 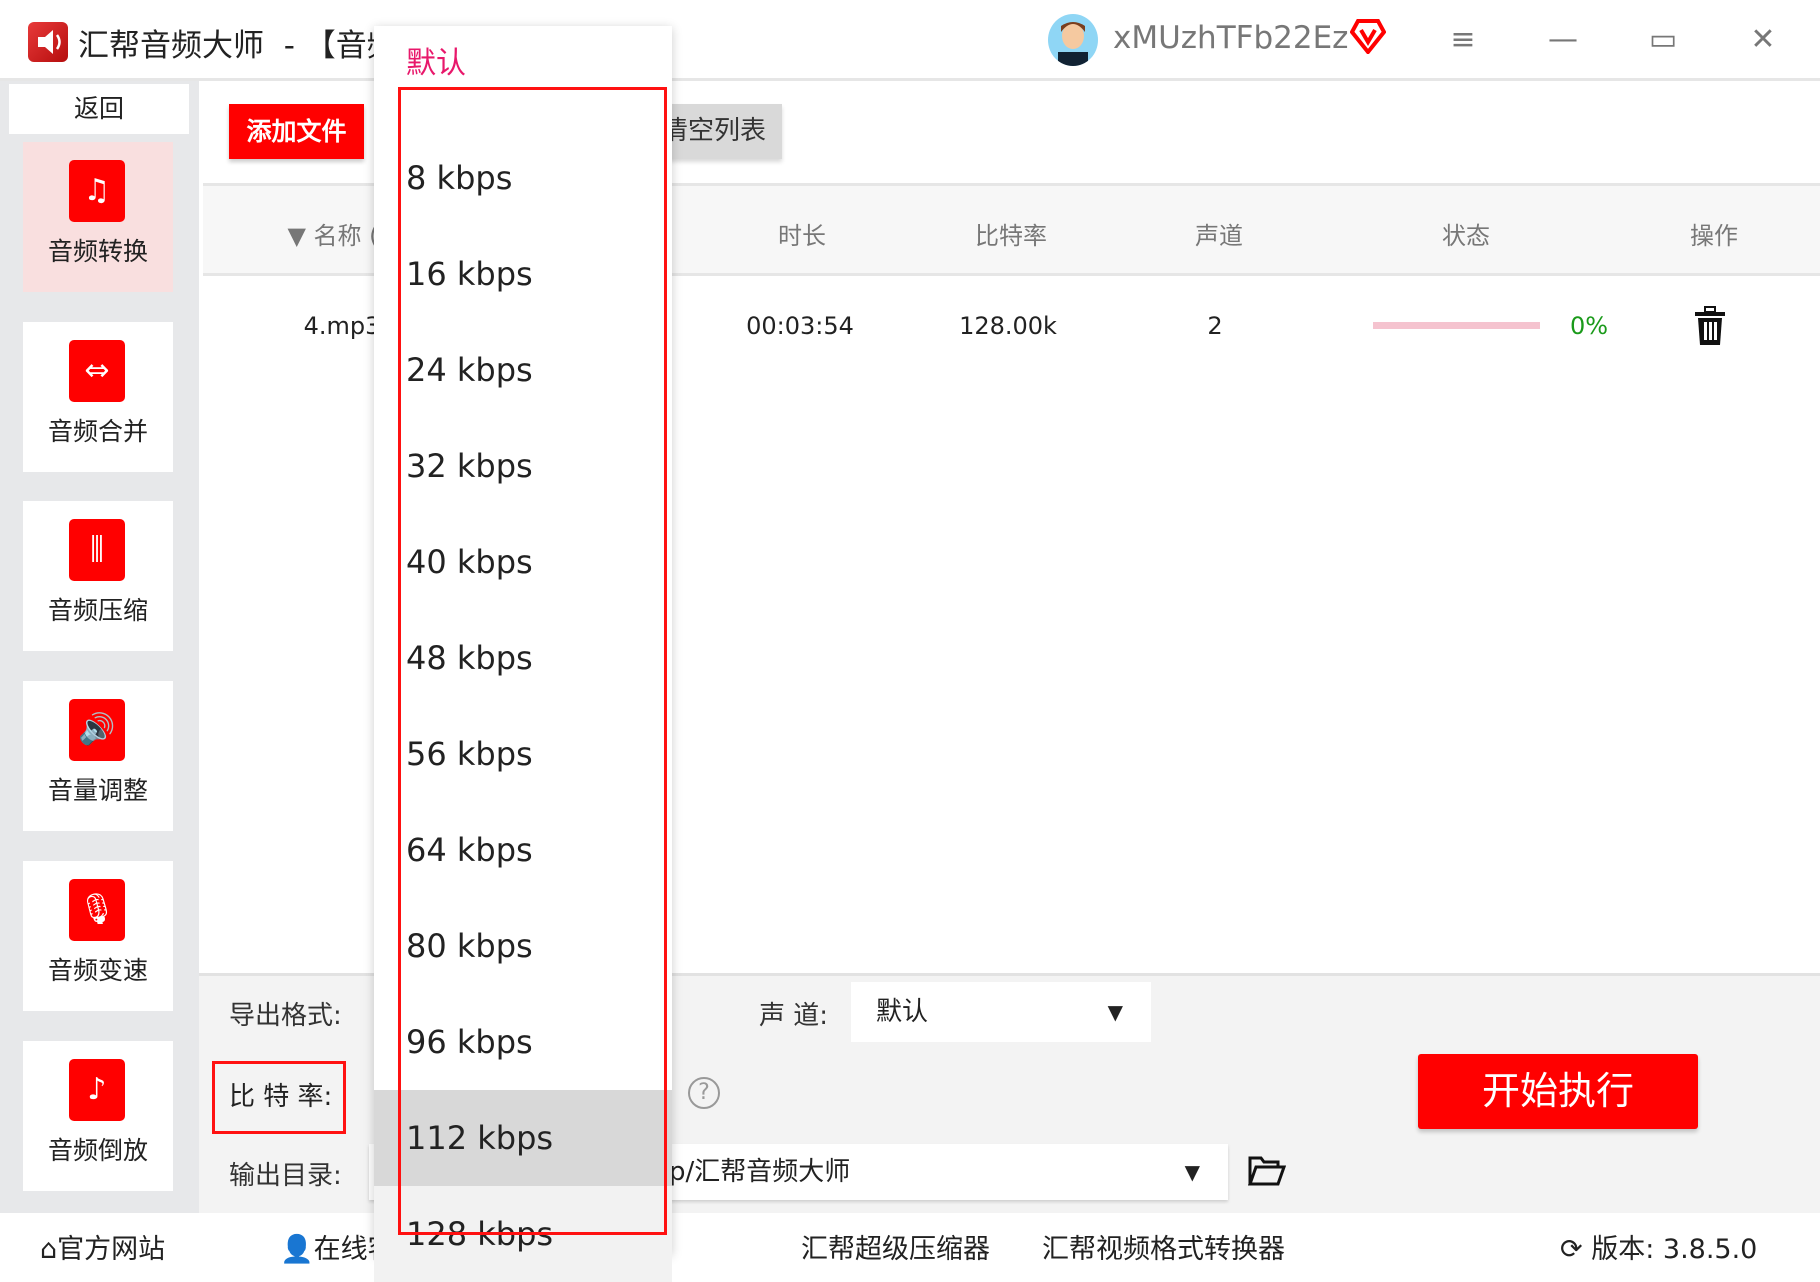 I want to click on sidebar-item-label: 音量调整, so click(x=97, y=790).